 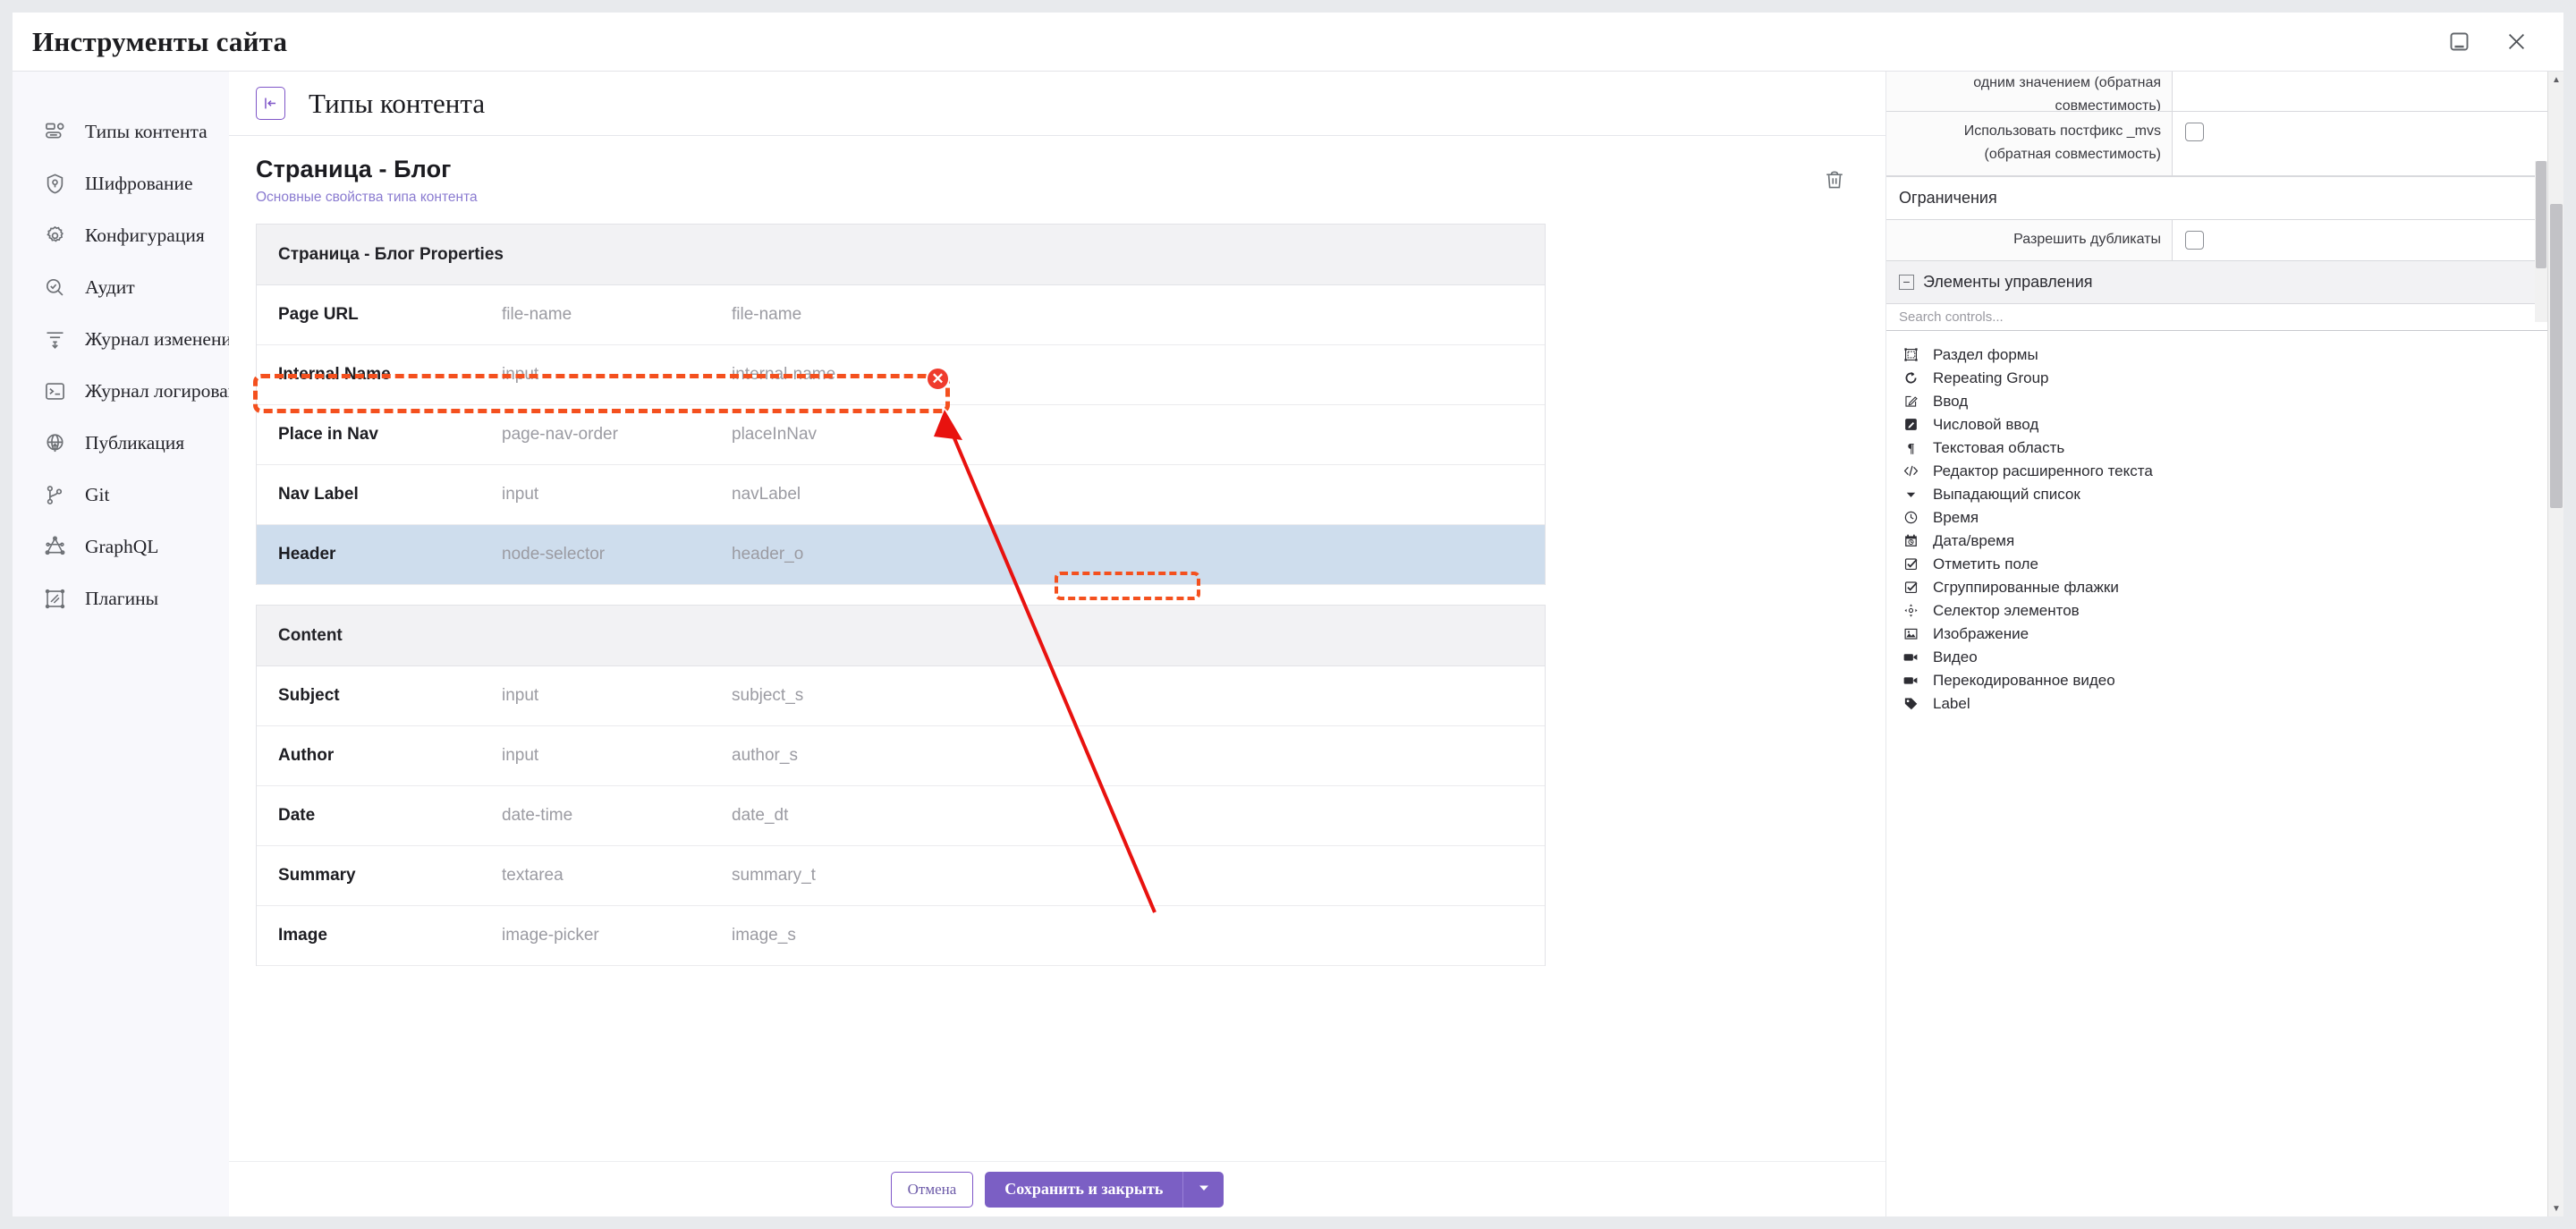 What do you see at coordinates (2224, 587) in the screenshot?
I see `control-item-grouped-checkboxes: Сгруппированные флажки` at bounding box center [2224, 587].